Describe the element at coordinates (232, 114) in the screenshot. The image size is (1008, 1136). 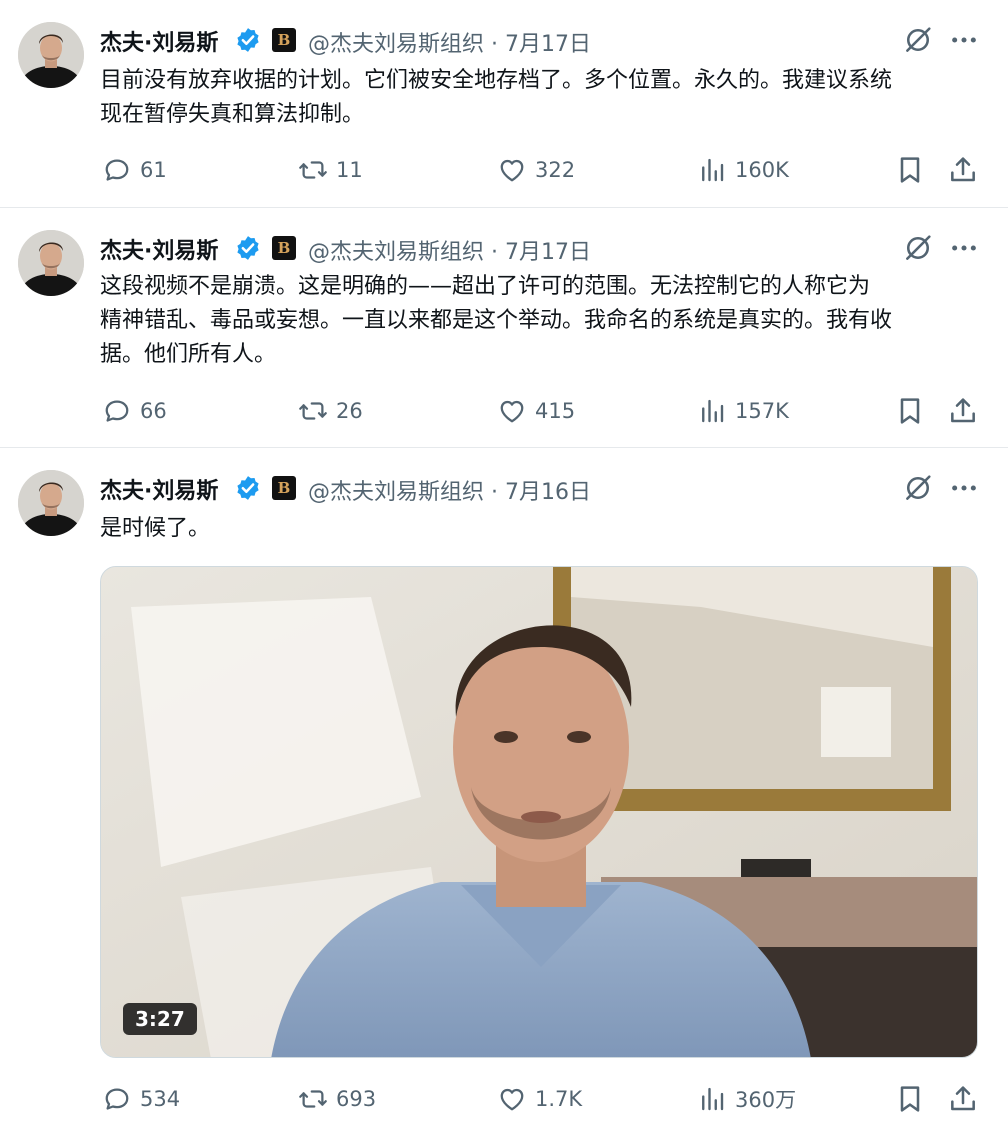
I see `tweet-text-line: 现在暂停失真和算法抑制。` at that location.